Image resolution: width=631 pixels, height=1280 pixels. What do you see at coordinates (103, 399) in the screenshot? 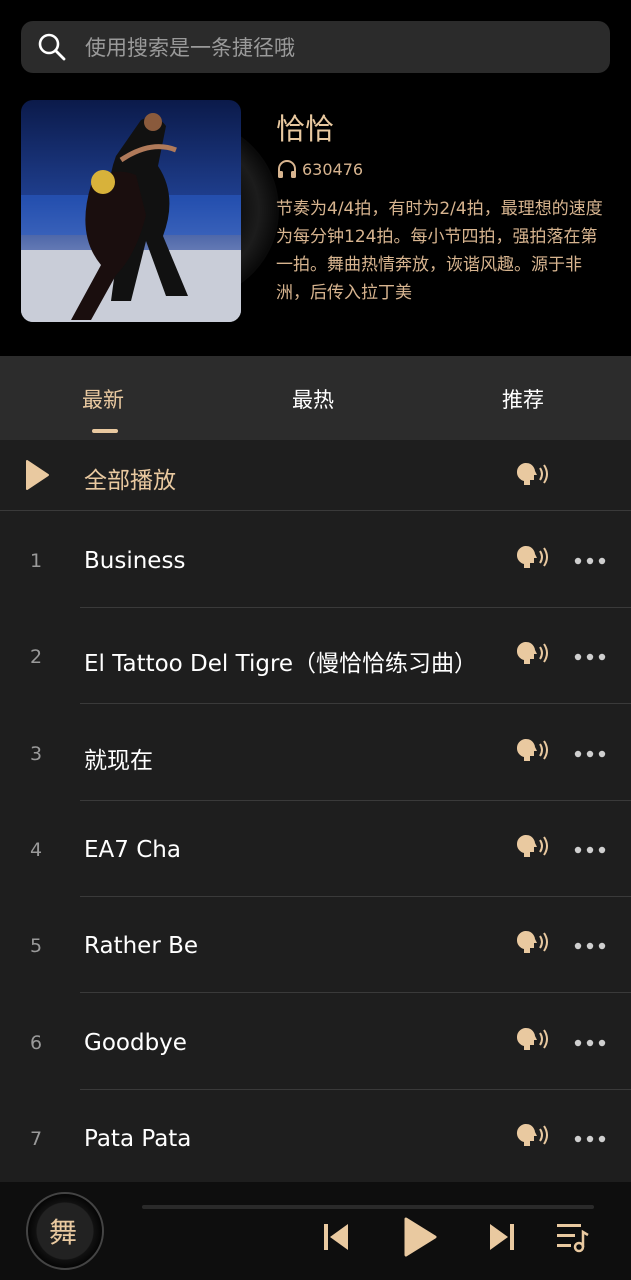
I see `tab-latest: 最新` at bounding box center [103, 399].